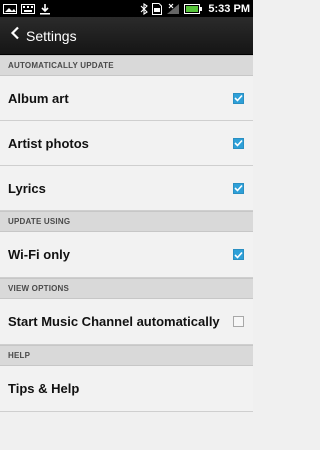  What do you see at coordinates (238, 321) in the screenshot?
I see `start-music-channel-checkbox` at bounding box center [238, 321].